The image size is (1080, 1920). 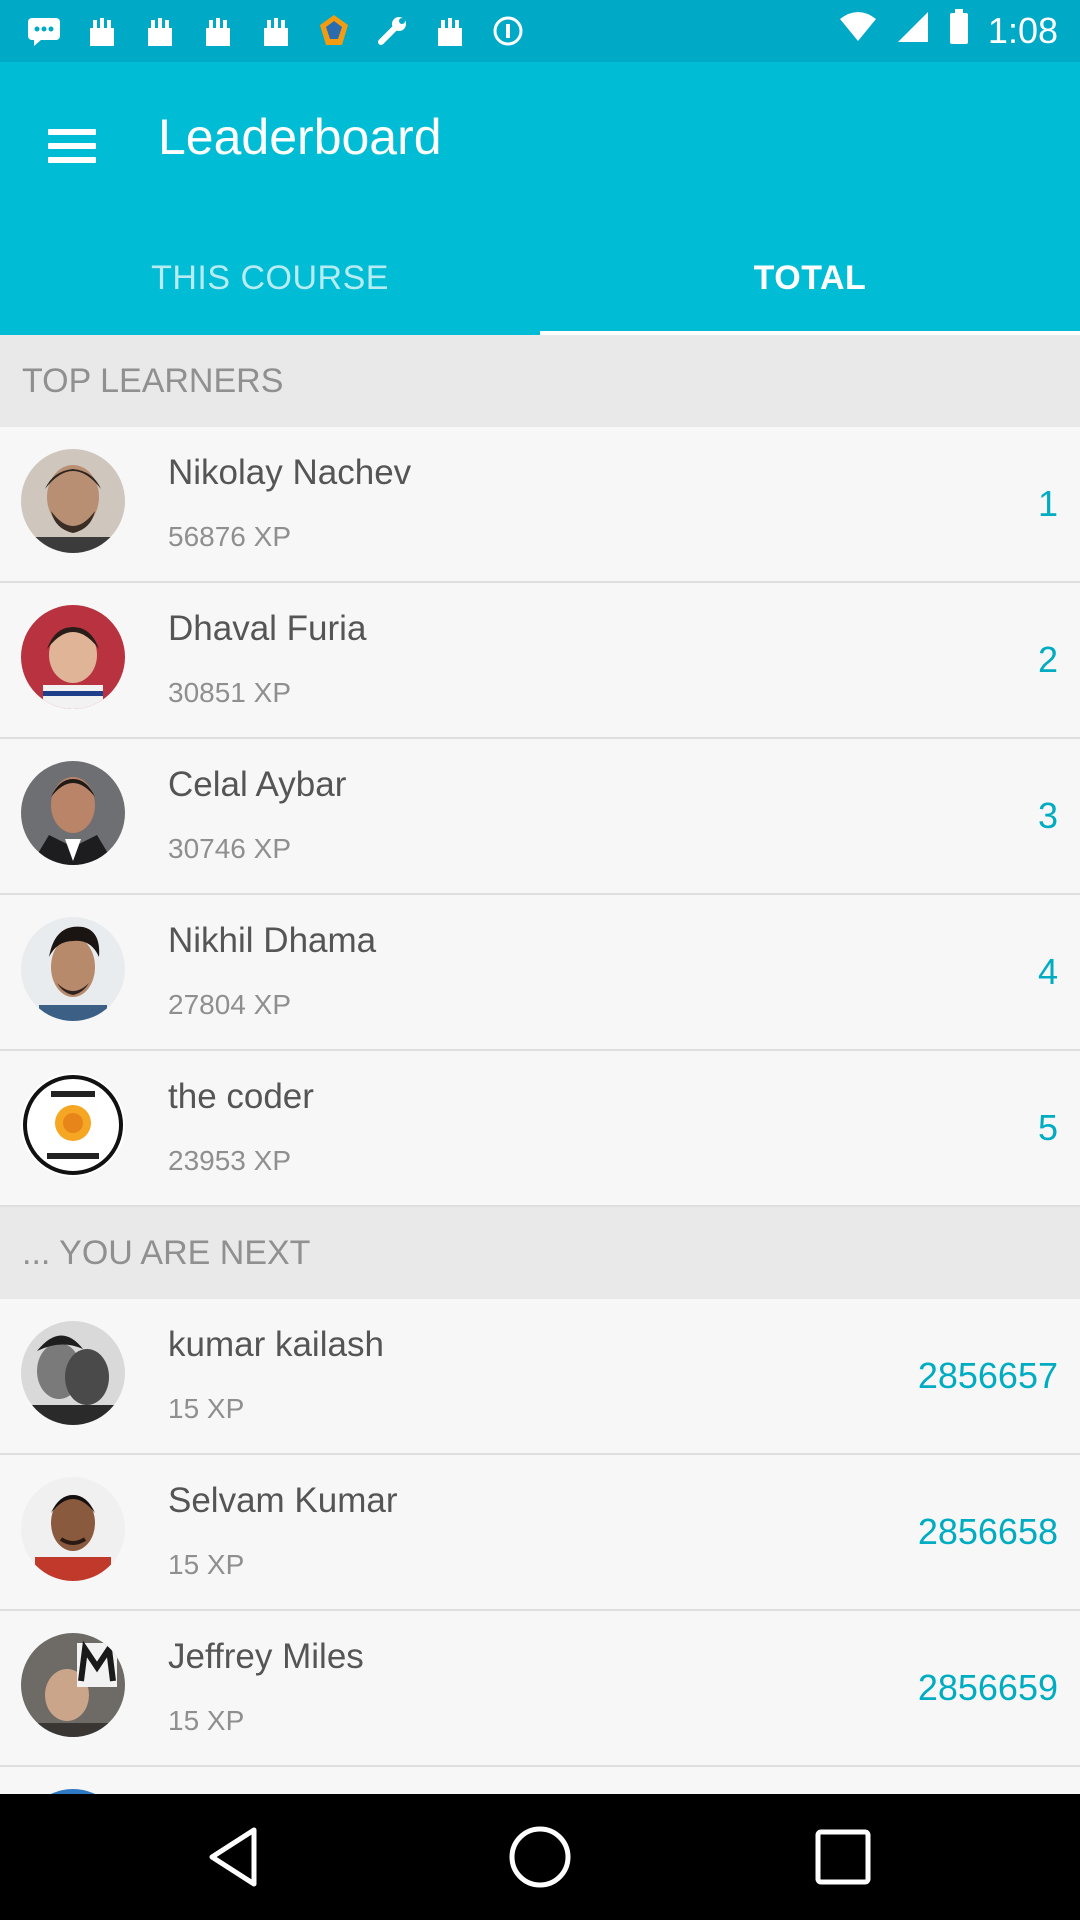 I want to click on navigation-bar, so click(x=540, y=1857).